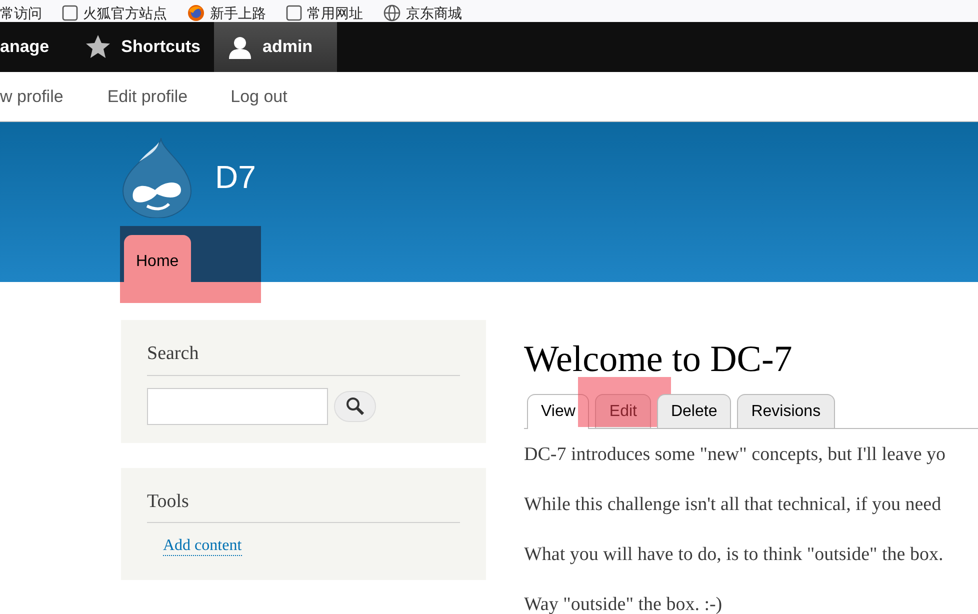 Image resolution: width=978 pixels, height=614 pixels. What do you see at coordinates (21, 13) in the screenshot?
I see `bookmark-link: 常访问` at bounding box center [21, 13].